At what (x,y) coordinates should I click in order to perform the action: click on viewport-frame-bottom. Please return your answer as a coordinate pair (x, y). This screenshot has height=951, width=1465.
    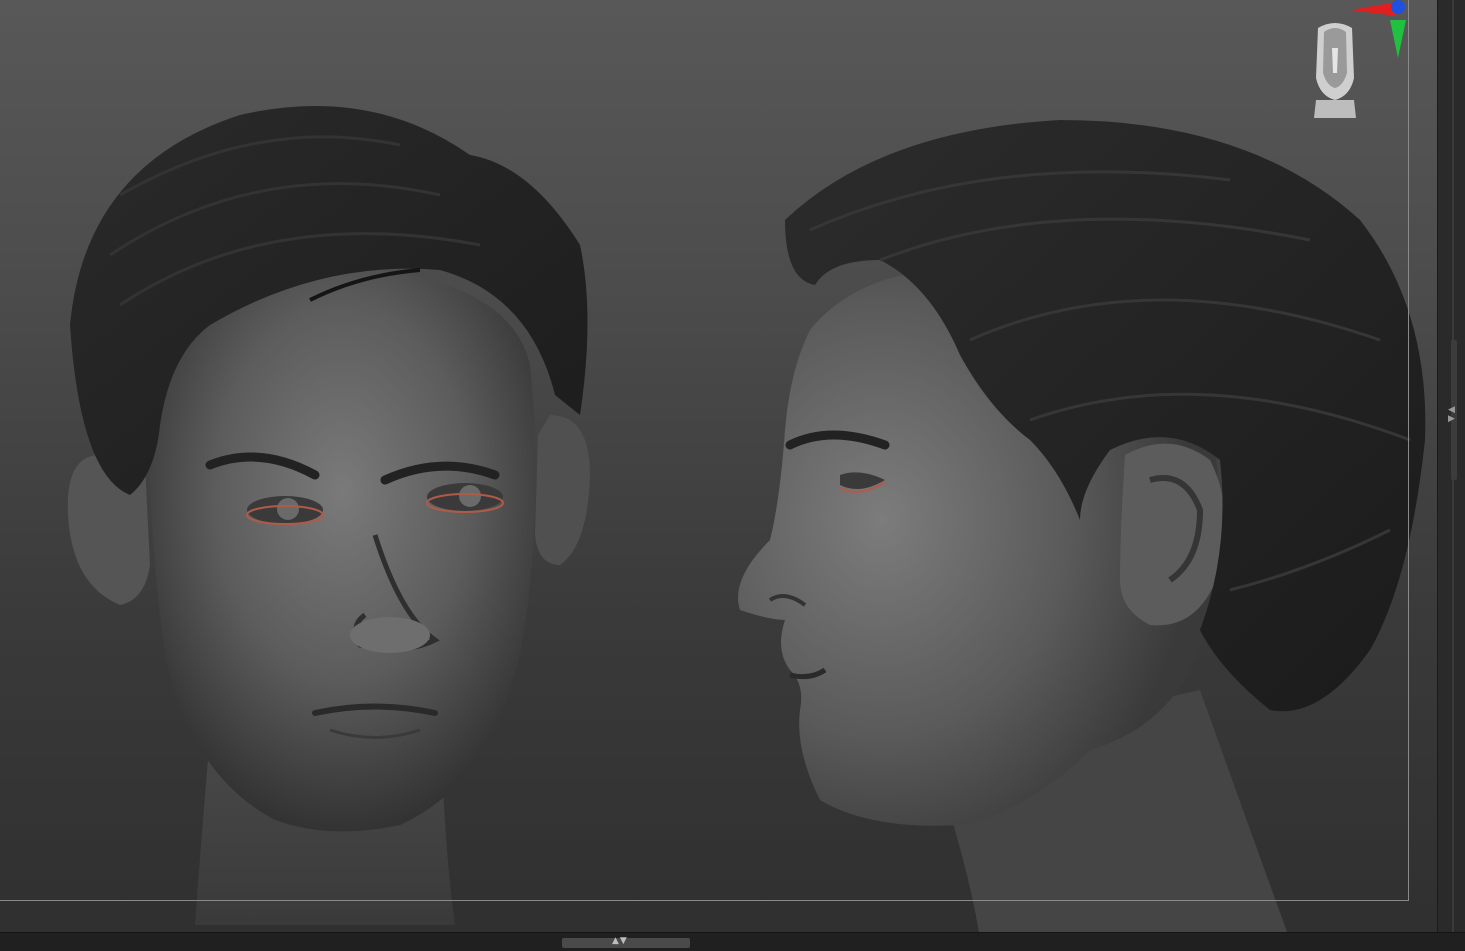
    Looking at the image, I should click on (704, 900).